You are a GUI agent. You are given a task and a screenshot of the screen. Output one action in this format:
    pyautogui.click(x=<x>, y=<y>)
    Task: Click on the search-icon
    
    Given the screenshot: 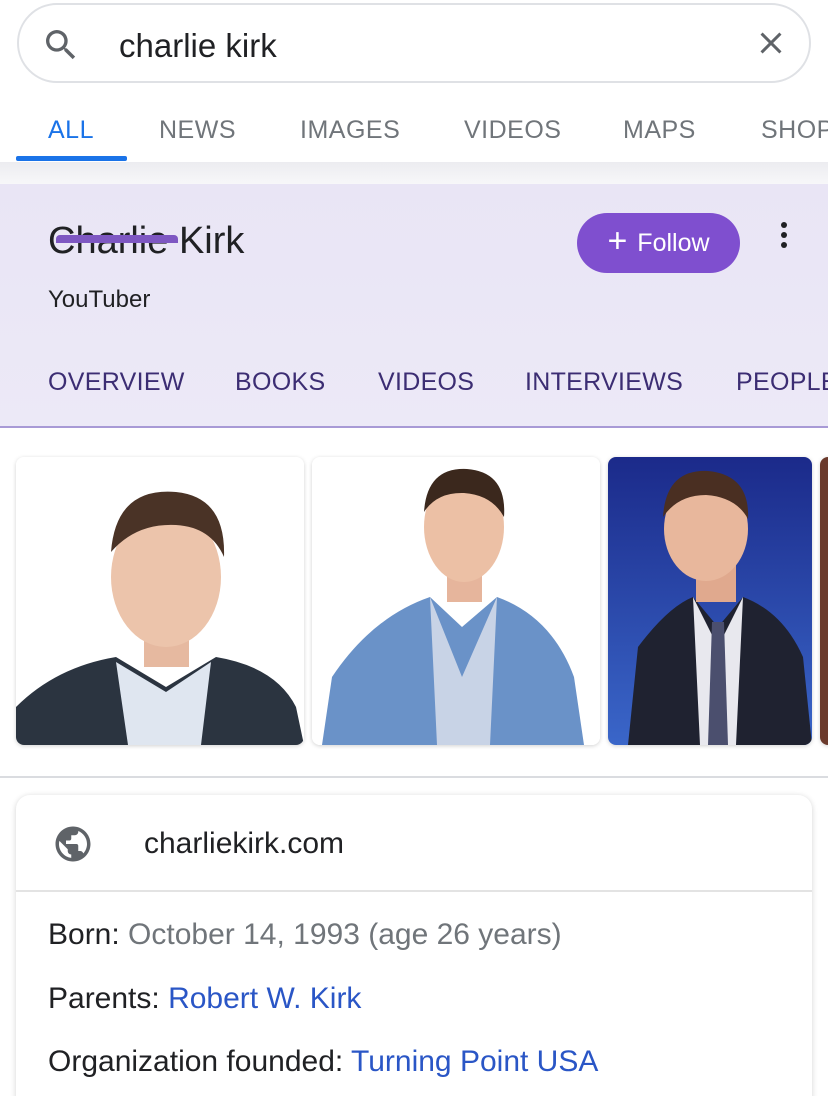 What is the action you would take?
    pyautogui.click(x=61, y=45)
    